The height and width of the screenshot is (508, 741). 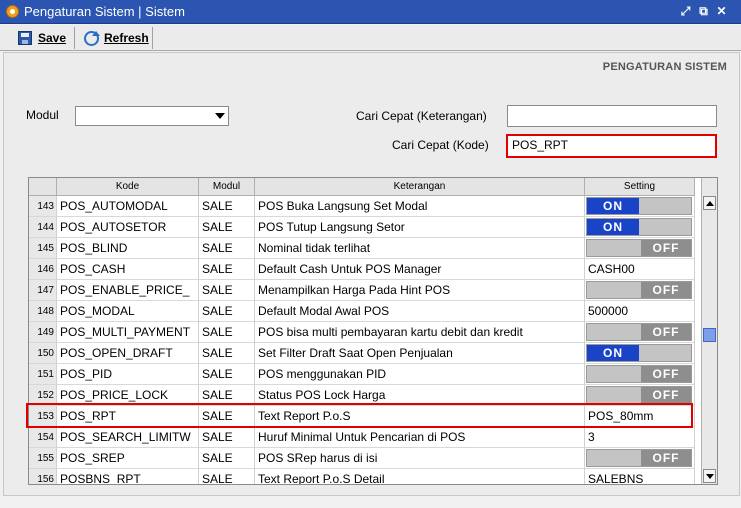 I want to click on refresh-button: Refresh, so click(x=116, y=38).